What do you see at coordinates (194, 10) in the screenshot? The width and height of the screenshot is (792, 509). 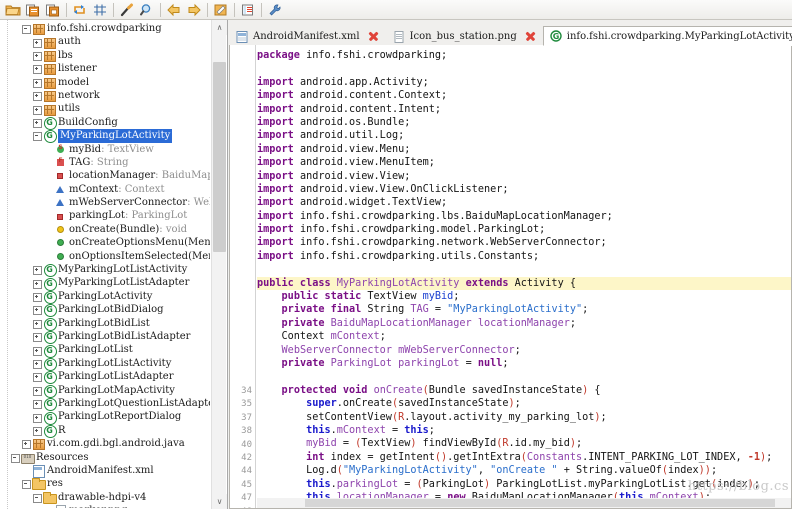 I see `forward-arrow-icon` at bounding box center [194, 10].